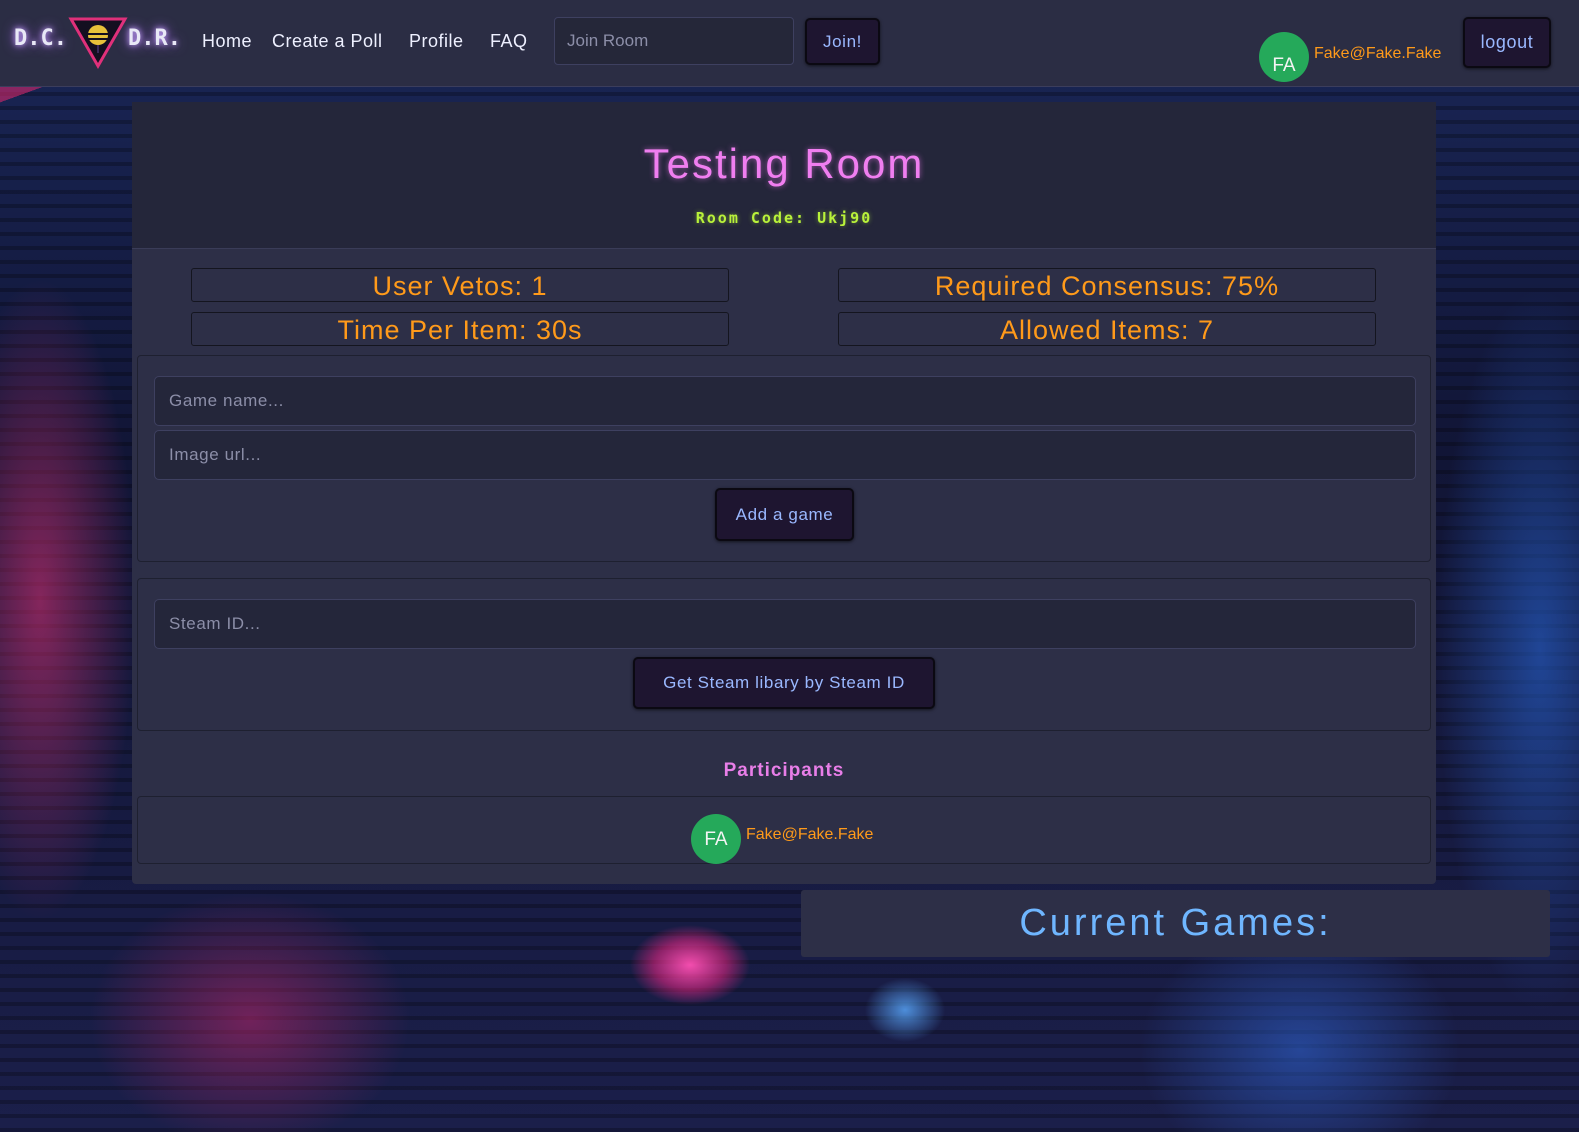 The height and width of the screenshot is (1132, 1579). I want to click on join-button: Join!, so click(842, 41).